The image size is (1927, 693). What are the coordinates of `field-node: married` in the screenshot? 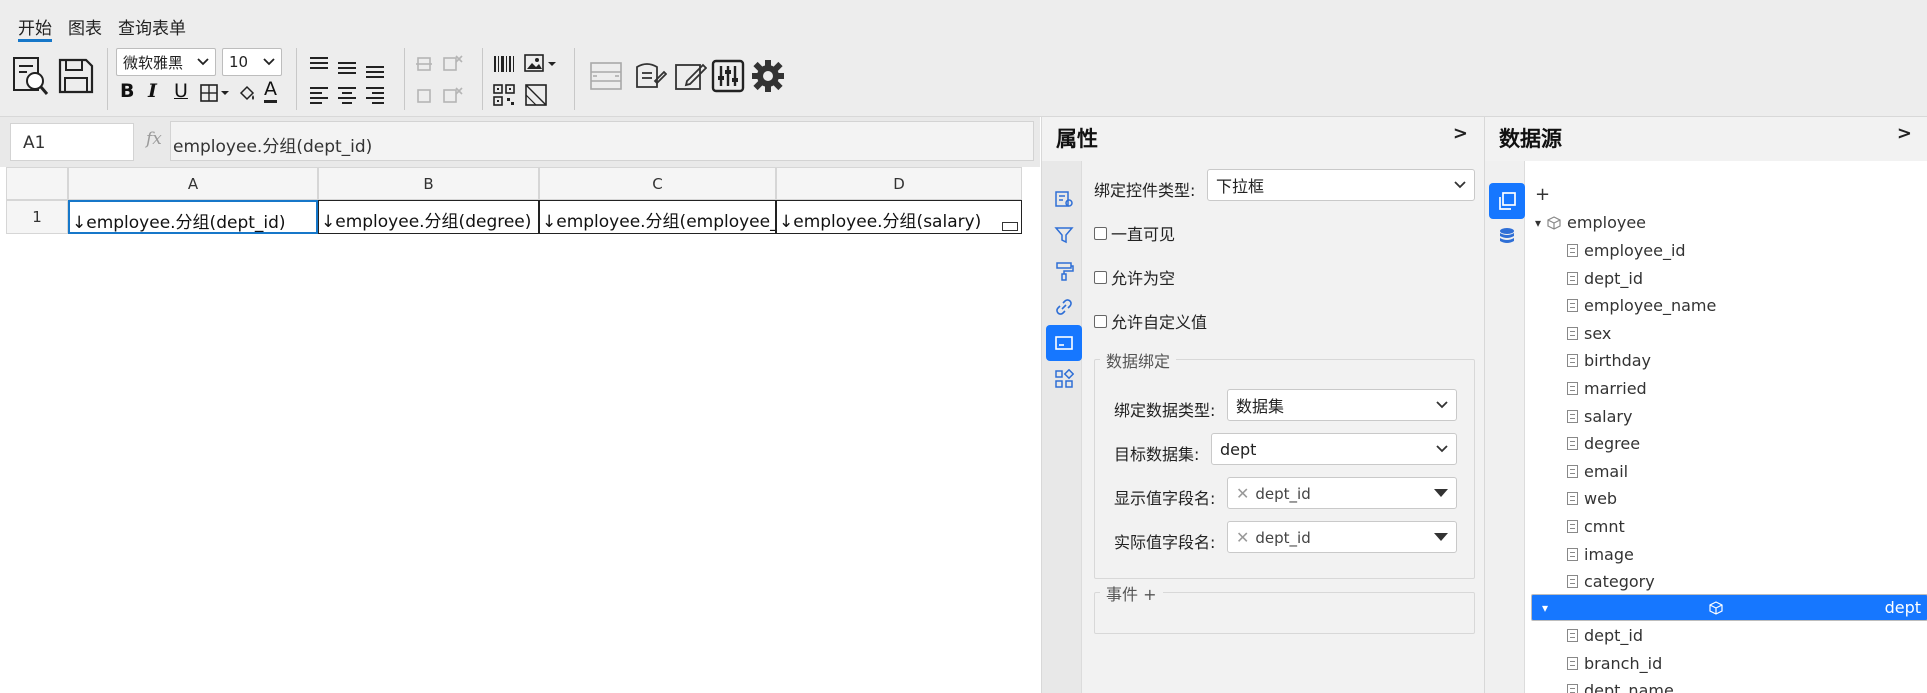 It's located at (1726, 388).